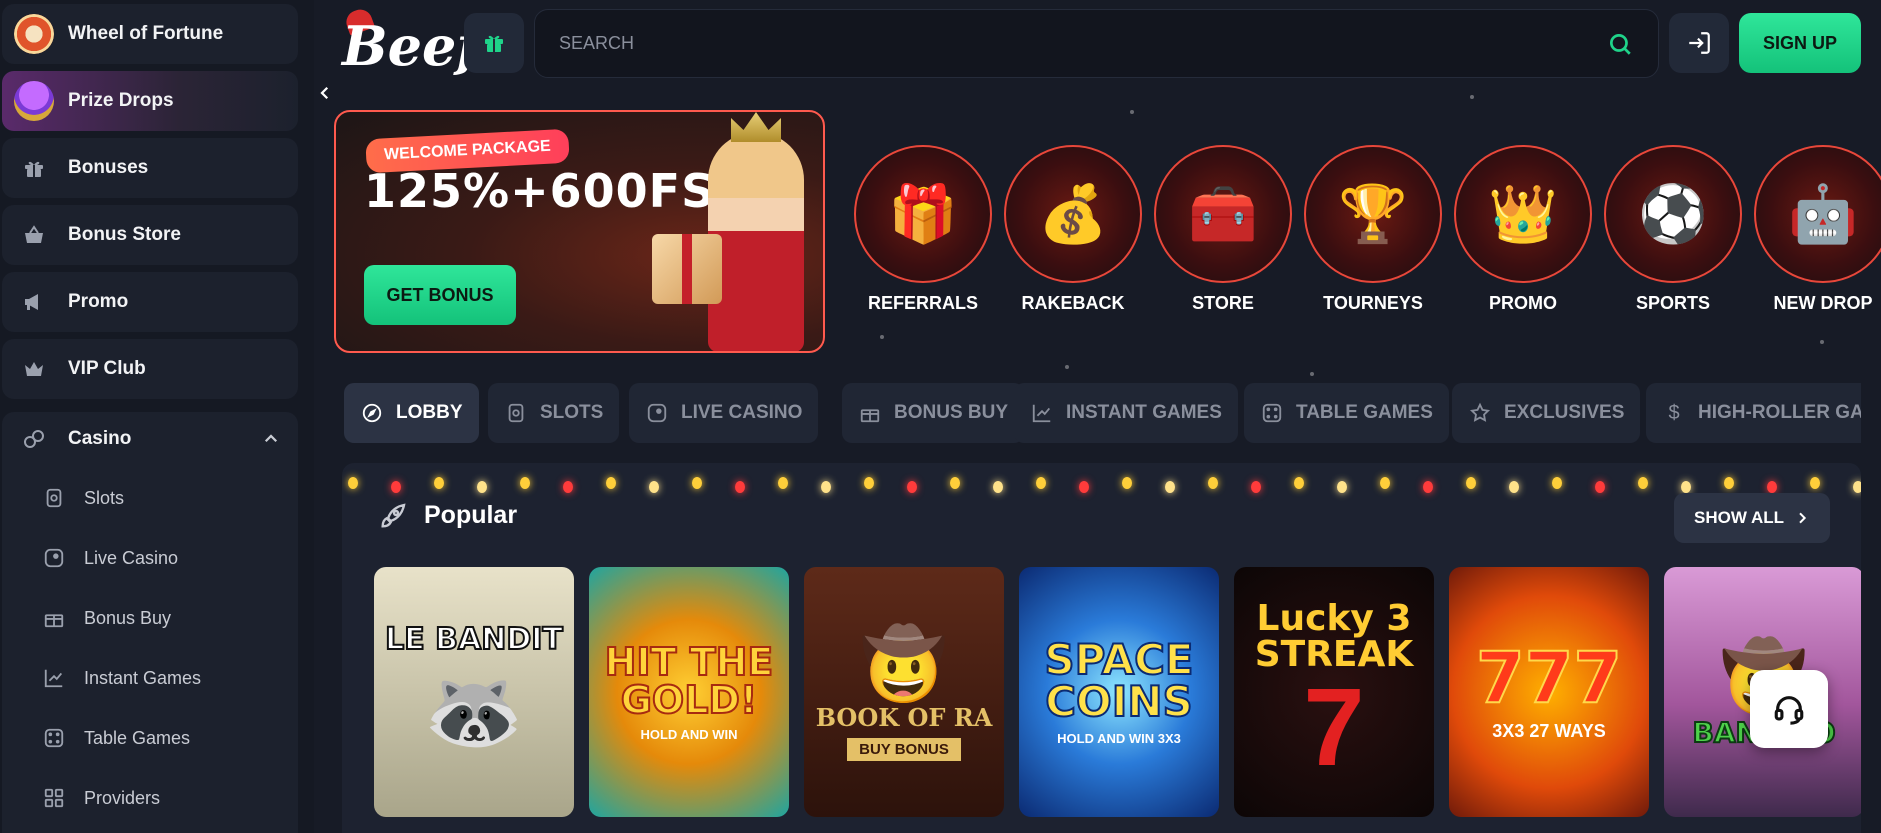 The width and height of the screenshot is (1881, 833). I want to click on tab-label: HIGH-ROLLER GAMES, so click(1779, 412).